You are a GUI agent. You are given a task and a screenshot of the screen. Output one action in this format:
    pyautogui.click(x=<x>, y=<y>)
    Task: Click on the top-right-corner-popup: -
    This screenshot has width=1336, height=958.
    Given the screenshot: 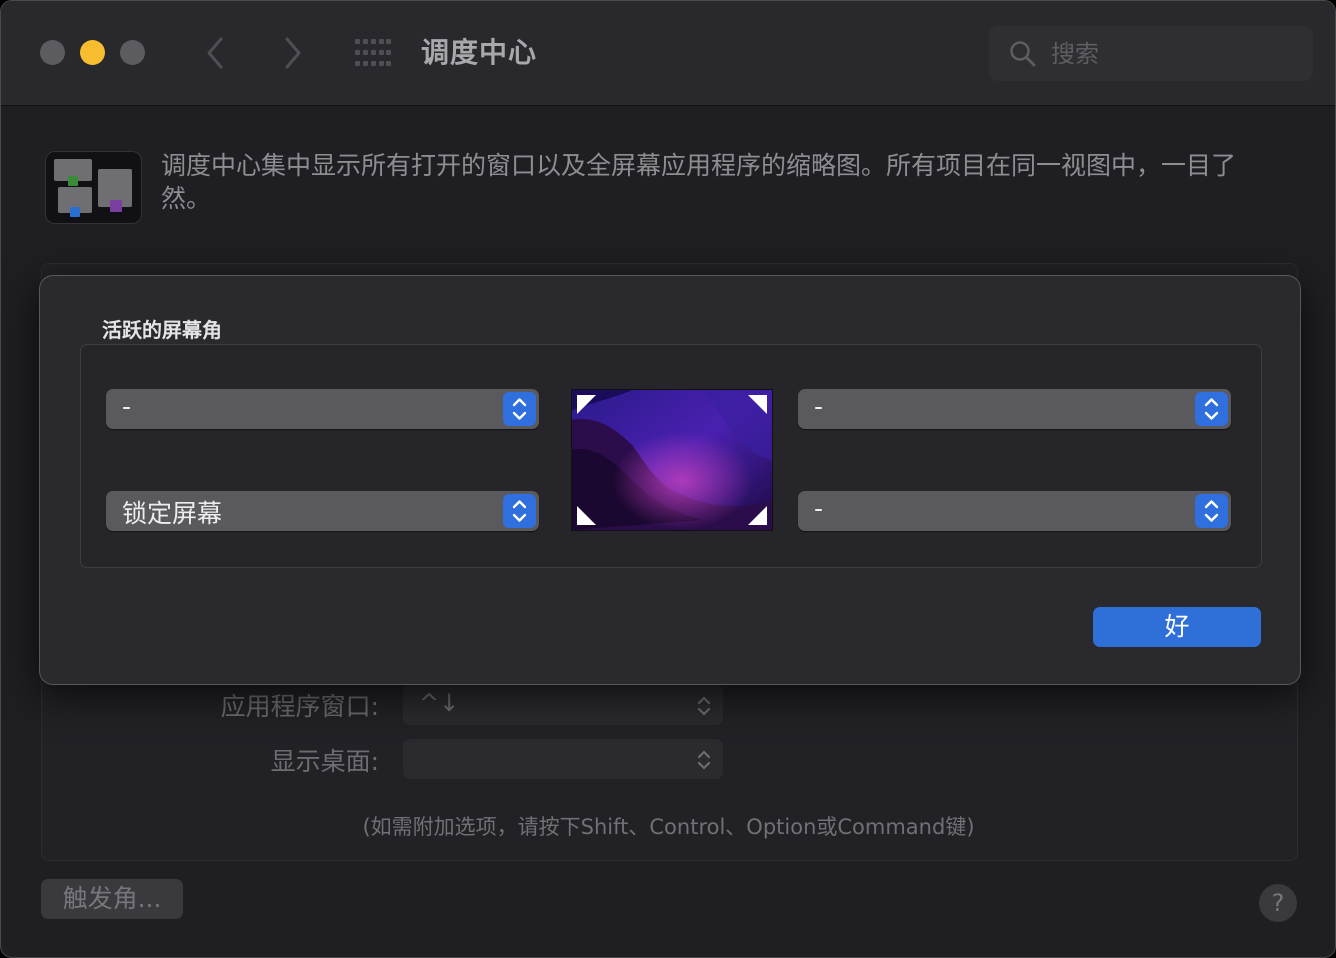 What is the action you would take?
    pyautogui.click(x=1014, y=409)
    